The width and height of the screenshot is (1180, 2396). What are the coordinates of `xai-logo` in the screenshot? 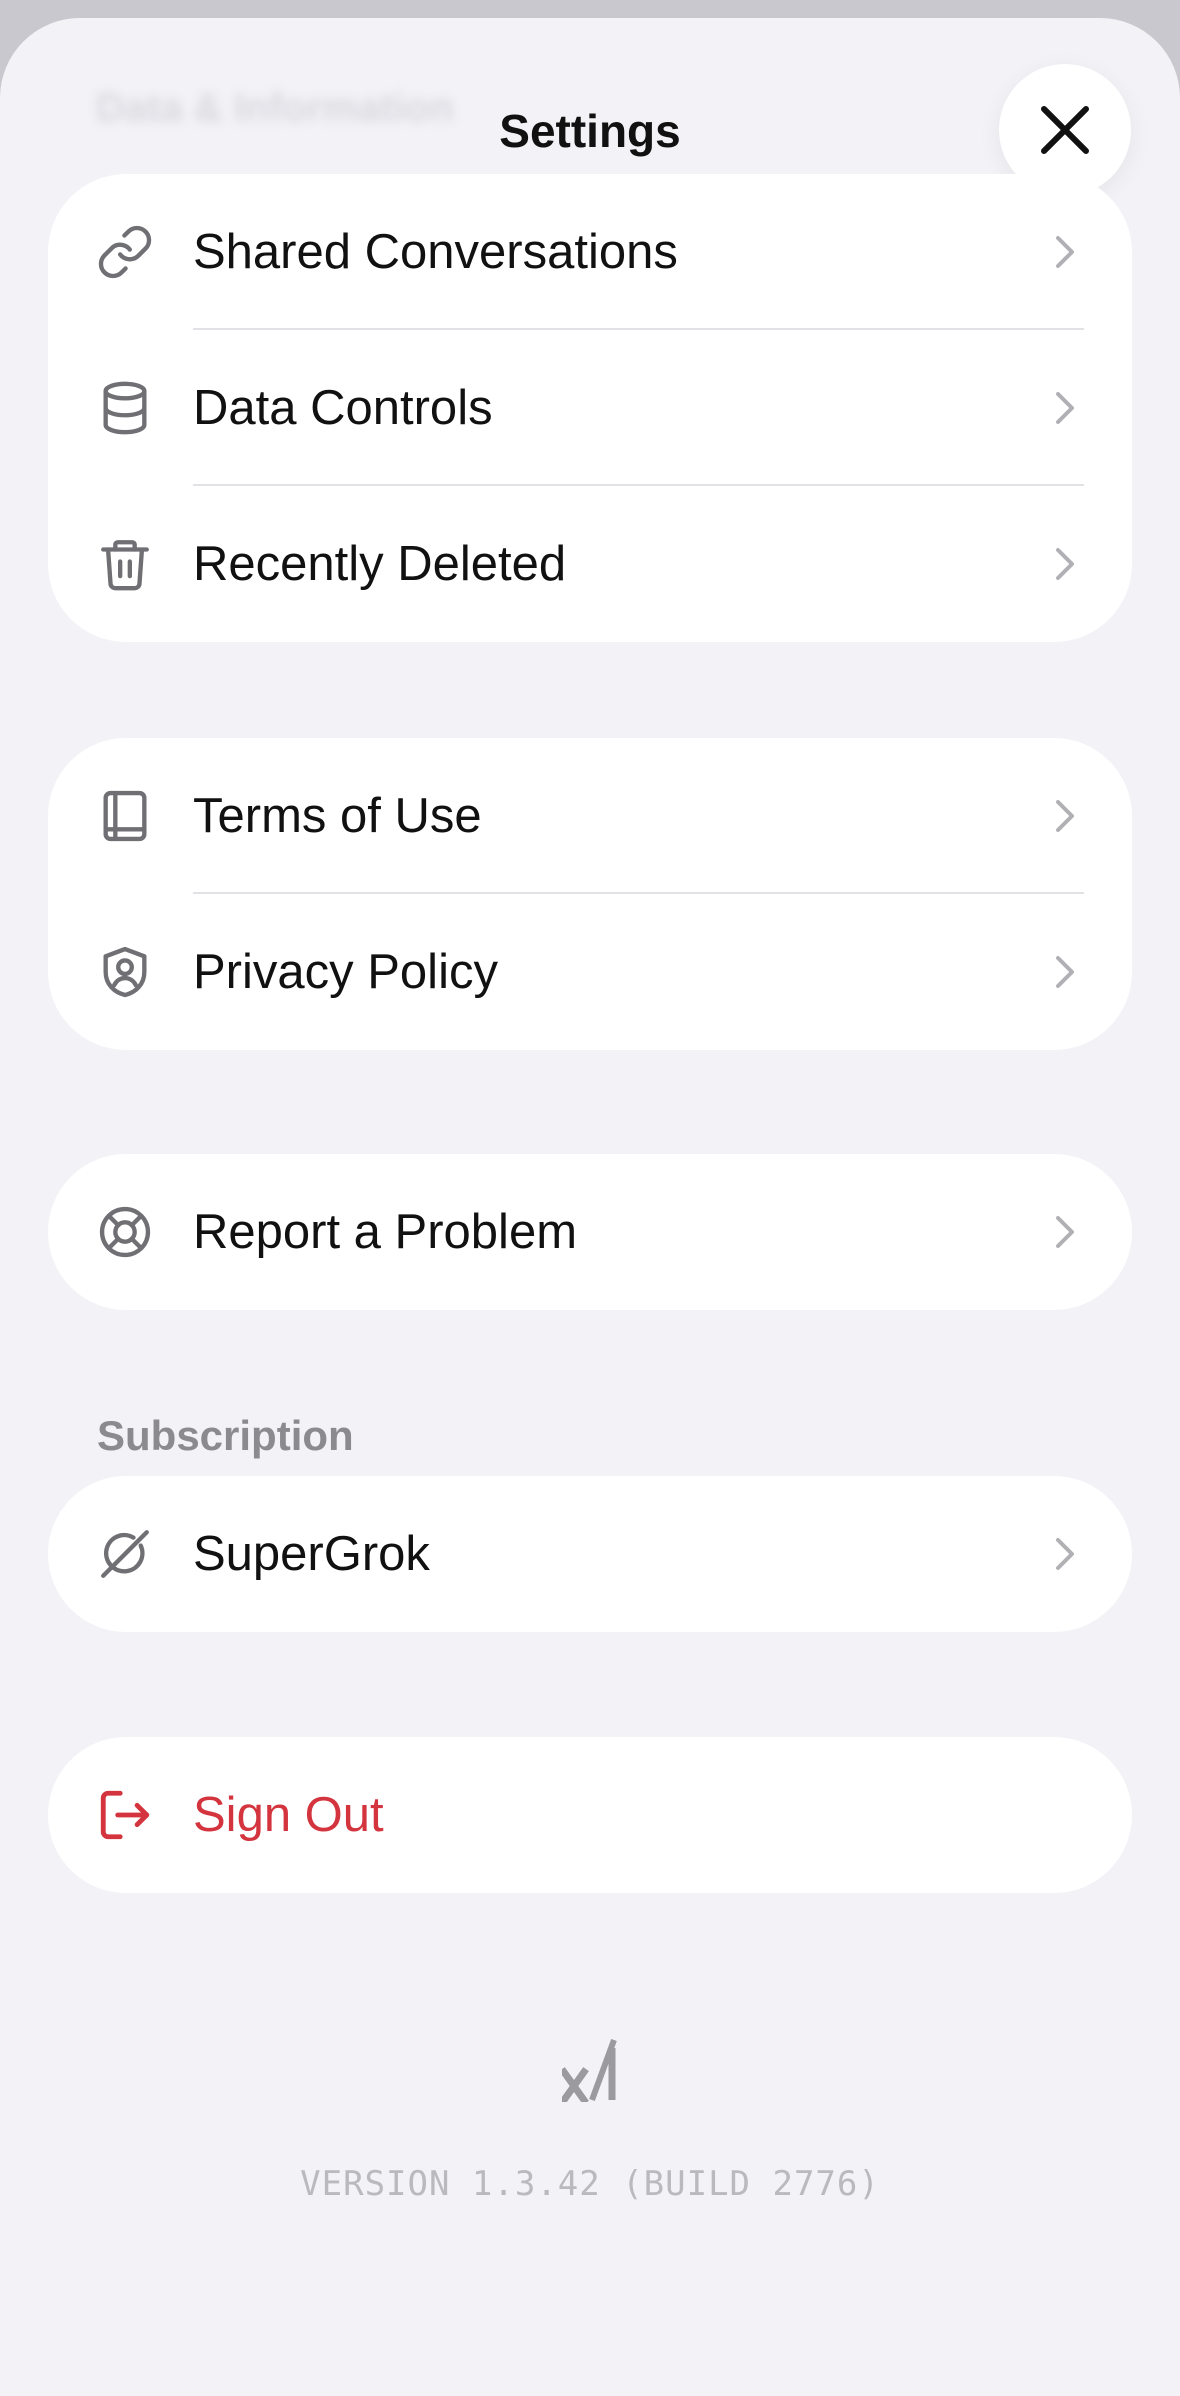 It's located at (589, 2070).